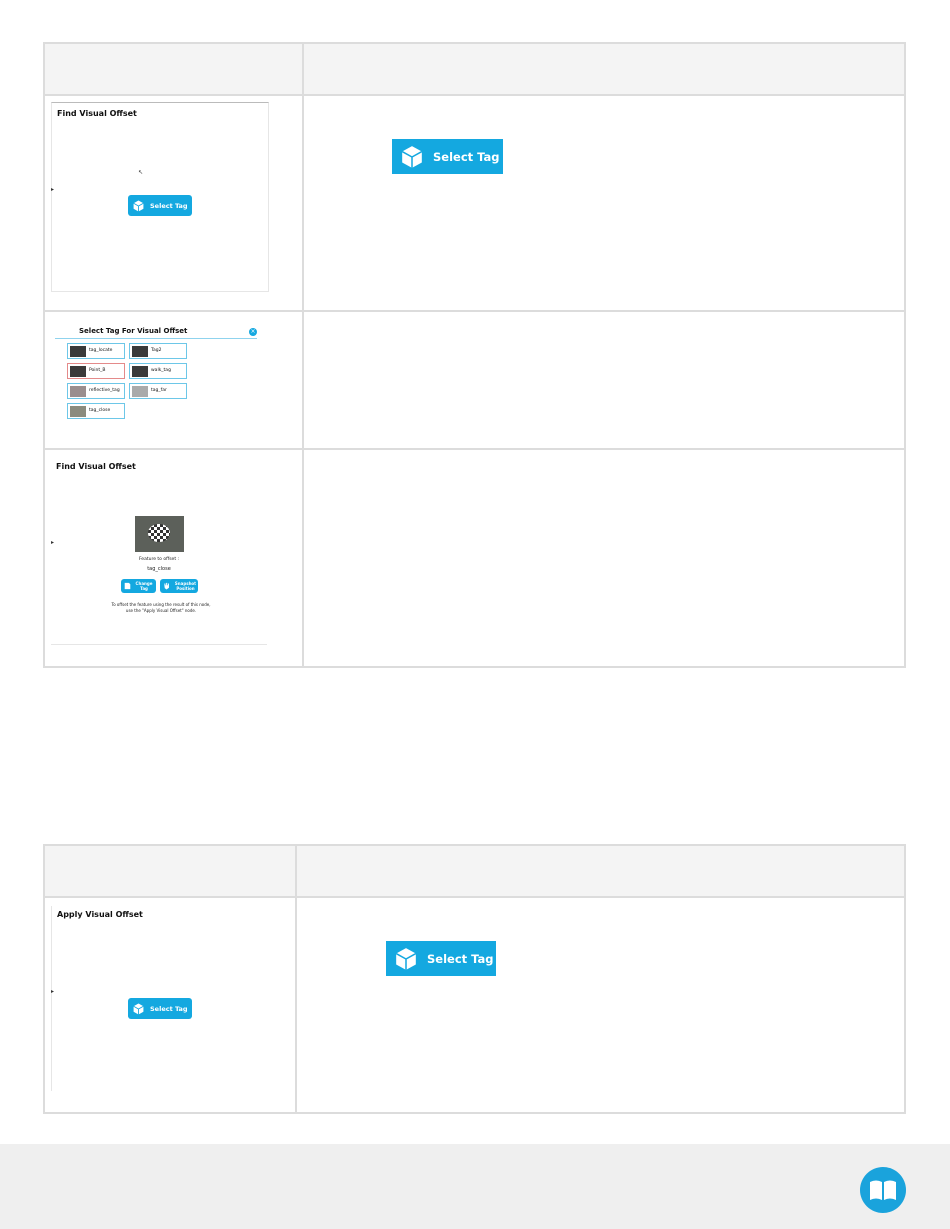 This screenshot has width=950, height=1229. I want to click on snapshot-position-label: Snapshot Position, so click(185, 586).